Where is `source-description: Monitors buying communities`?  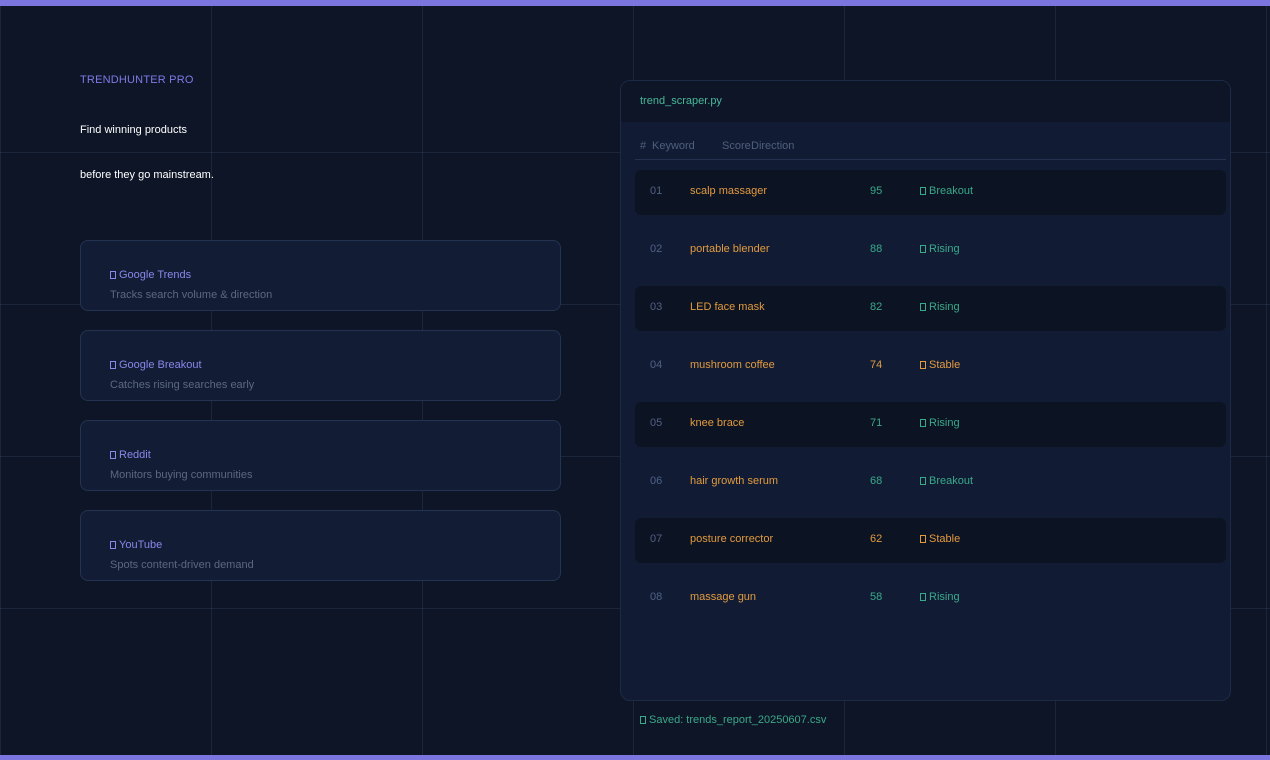
source-description: Monitors buying communities is located at coordinates (181, 475).